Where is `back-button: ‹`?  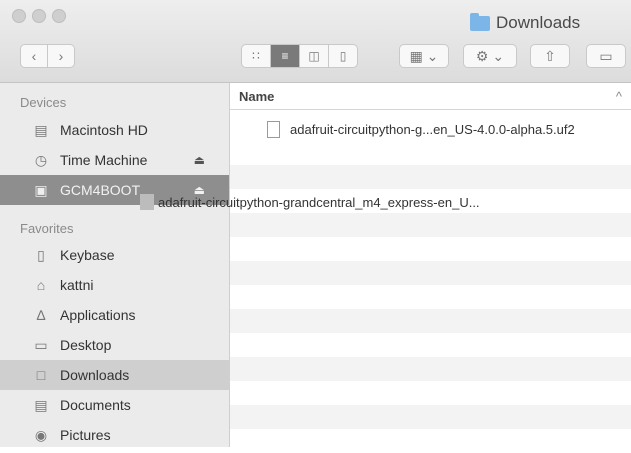
back-button: ‹ is located at coordinates (34, 56).